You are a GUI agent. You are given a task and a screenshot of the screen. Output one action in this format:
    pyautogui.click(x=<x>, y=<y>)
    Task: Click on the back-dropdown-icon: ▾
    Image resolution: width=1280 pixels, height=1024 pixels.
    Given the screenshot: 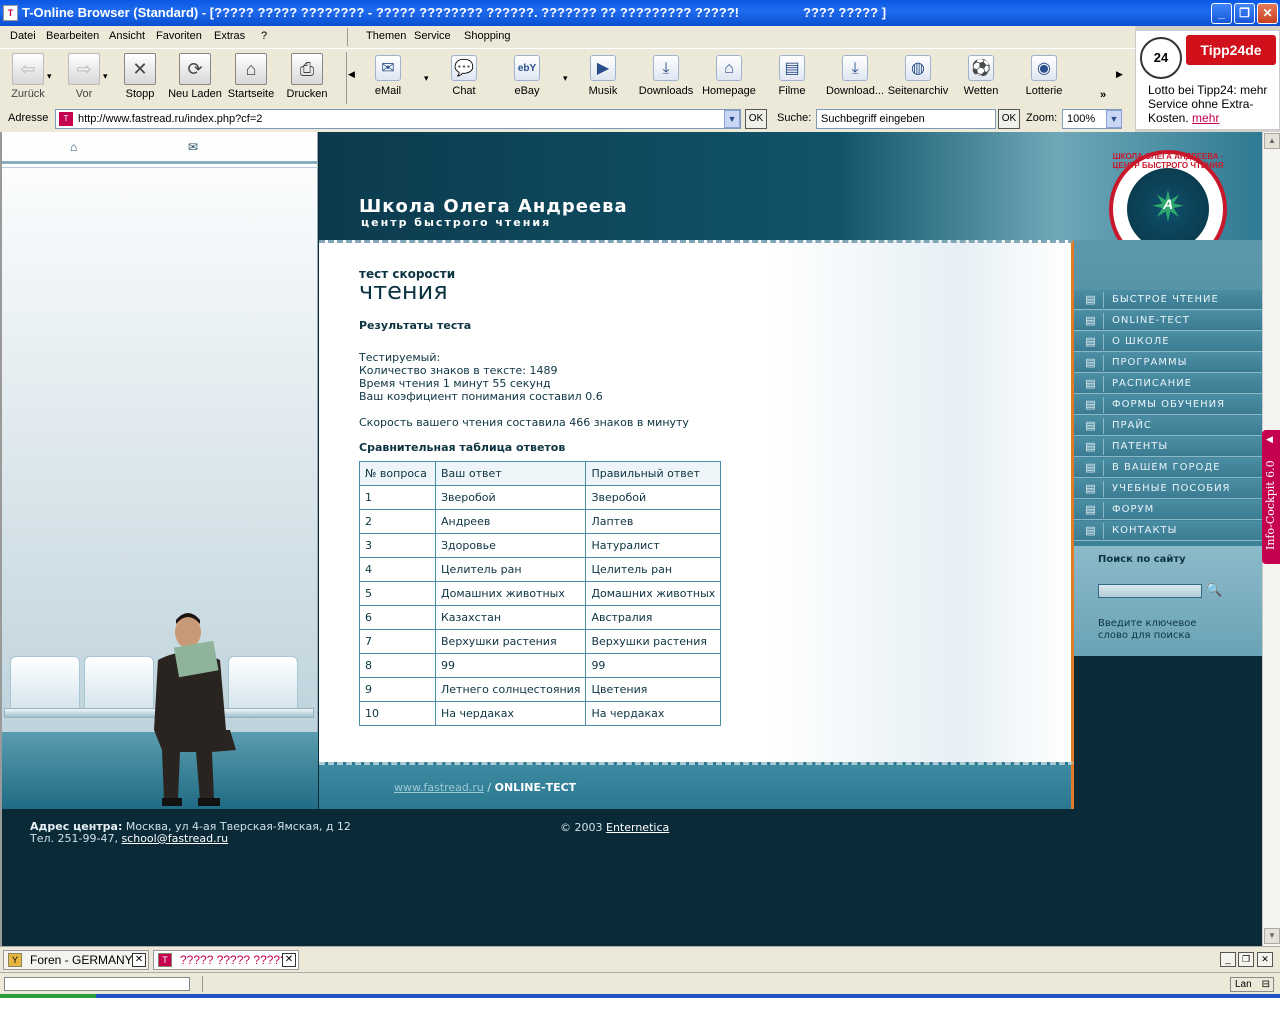 What is the action you would take?
    pyautogui.click(x=51, y=79)
    